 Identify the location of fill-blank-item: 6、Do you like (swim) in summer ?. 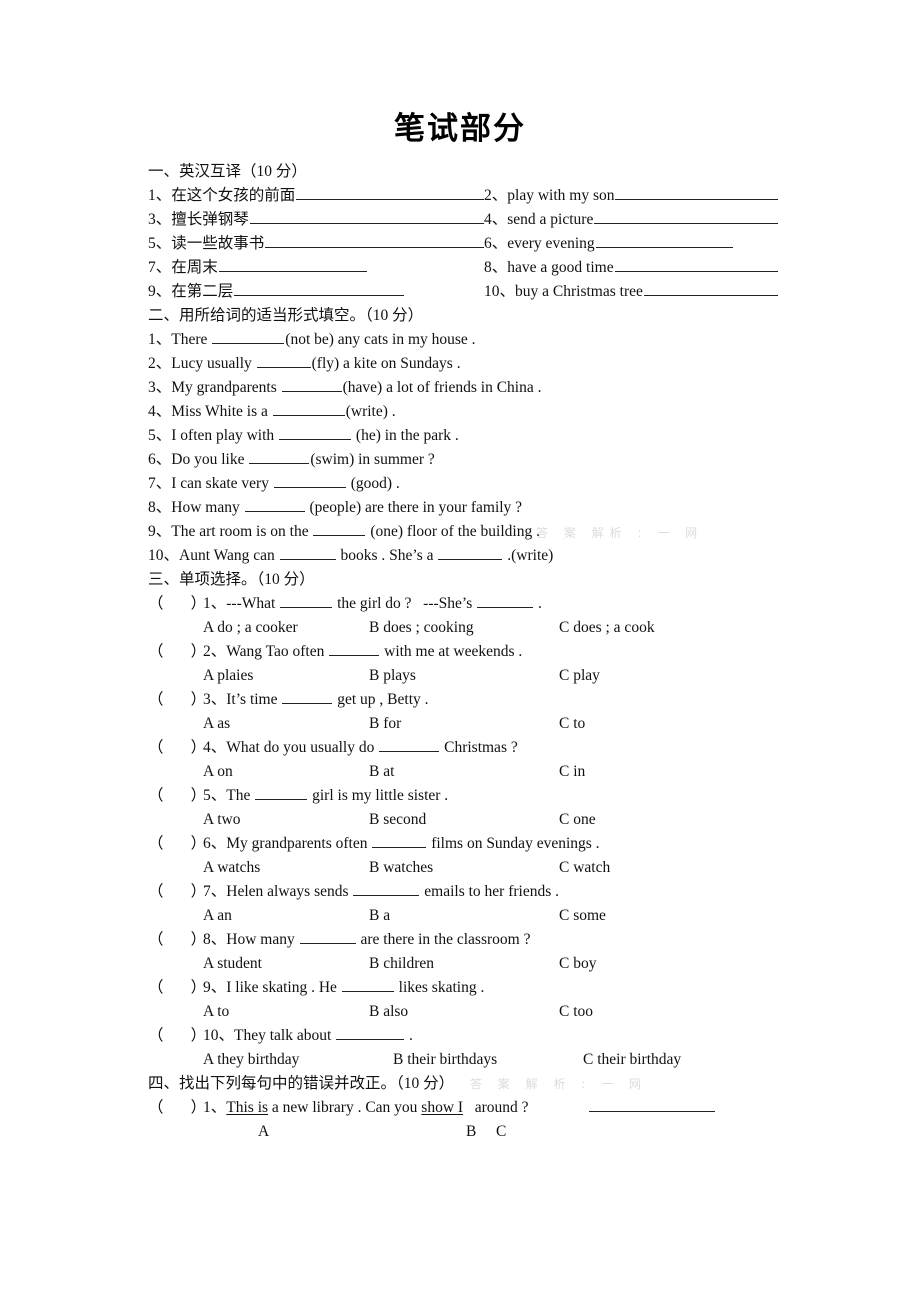
(463, 460).